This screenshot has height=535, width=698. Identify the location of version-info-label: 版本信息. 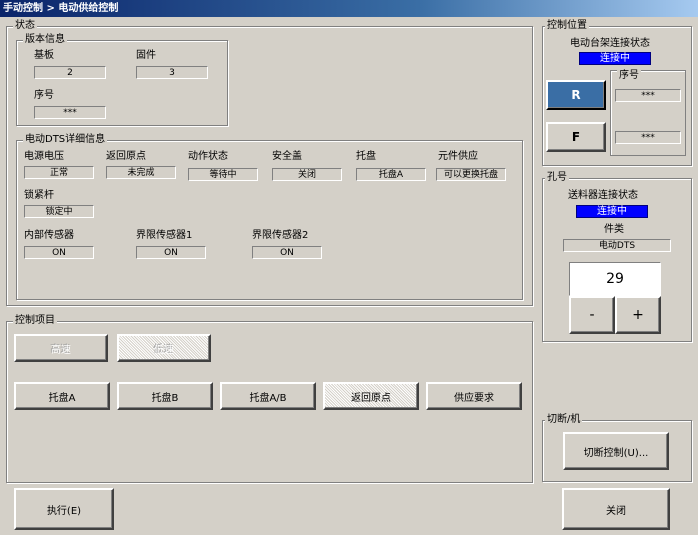
(45, 40).